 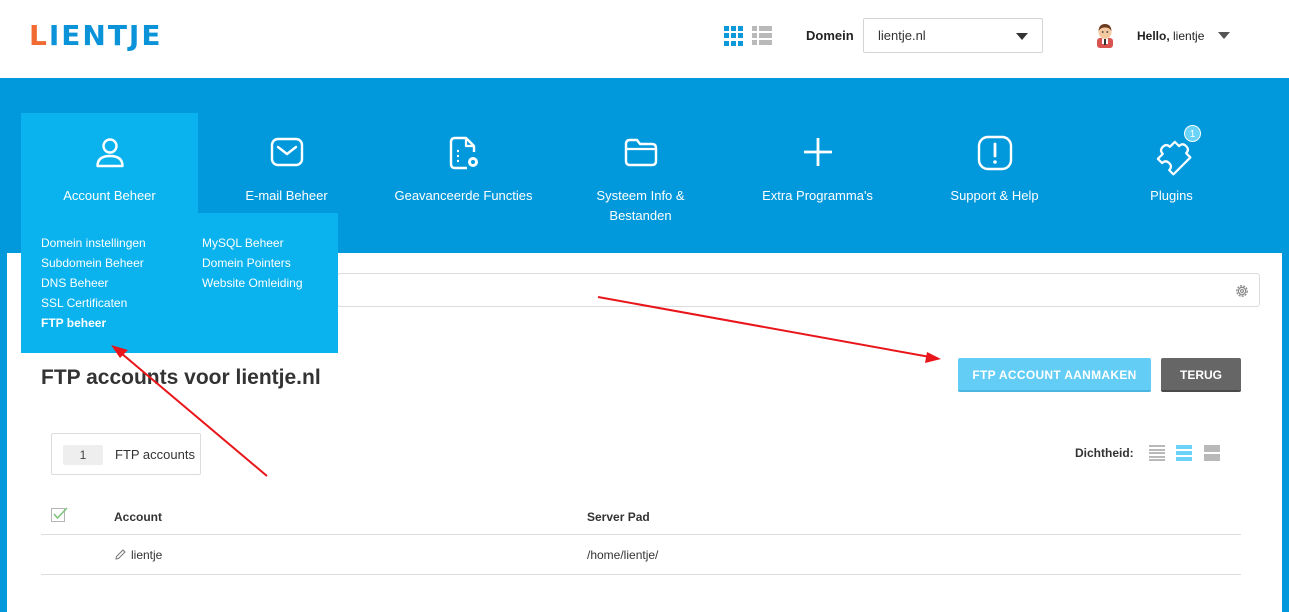 What do you see at coordinates (1242, 291) in the screenshot?
I see `gear-icon` at bounding box center [1242, 291].